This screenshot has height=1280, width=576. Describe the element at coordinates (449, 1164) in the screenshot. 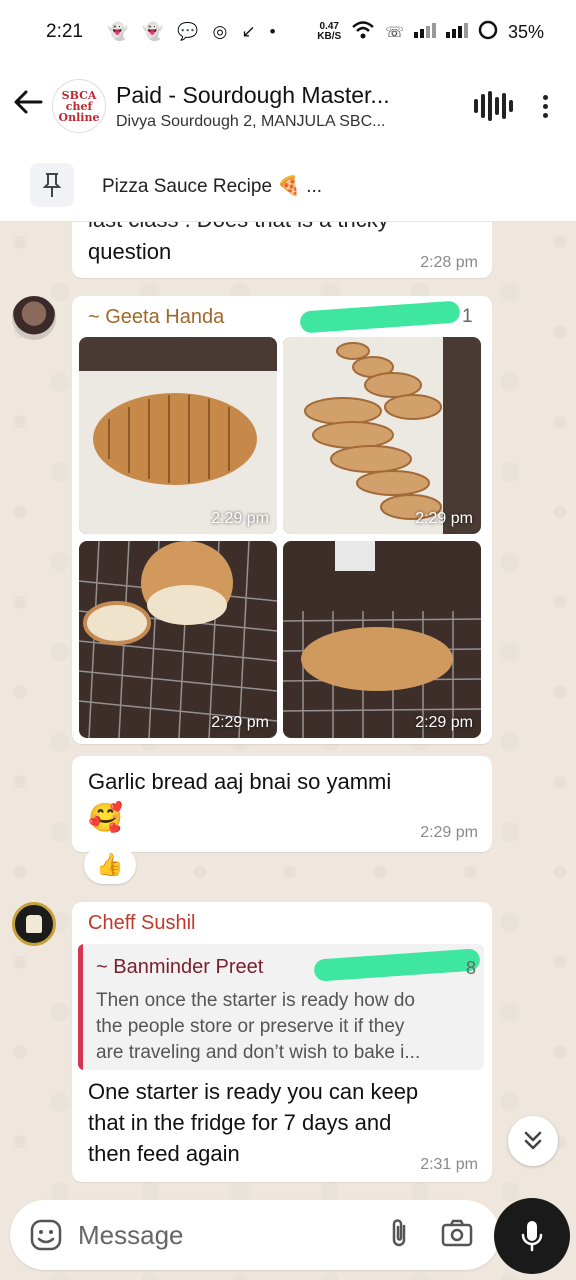

I see `message-time: 2:31 pm` at that location.